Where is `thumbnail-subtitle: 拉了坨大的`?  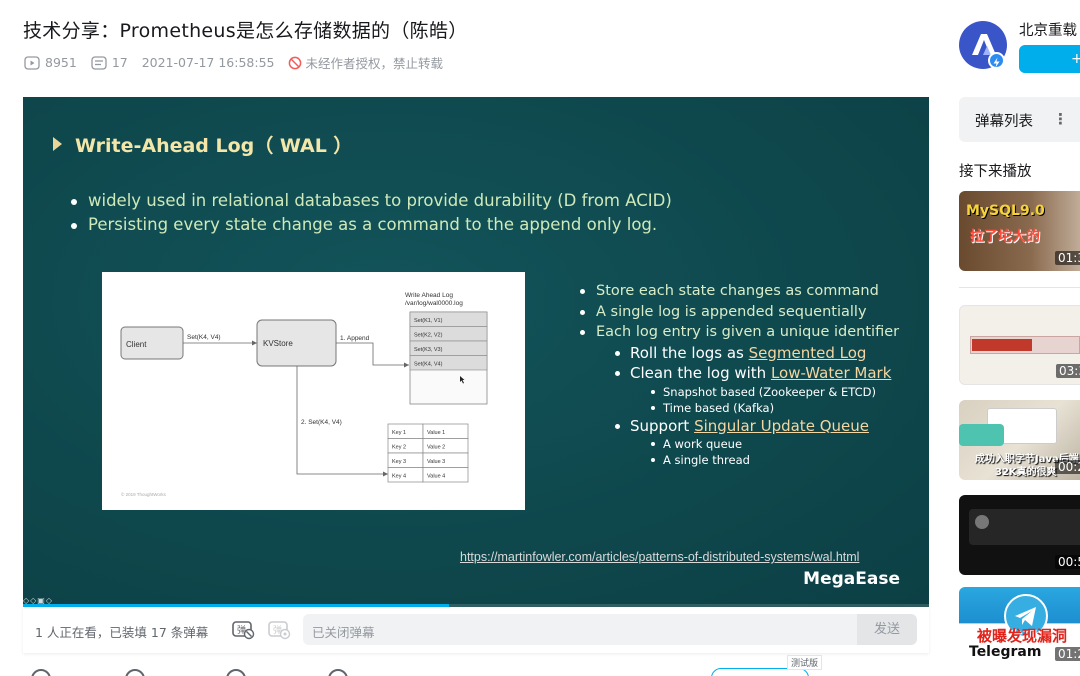
thumbnail-subtitle: 拉了坨大的 is located at coordinates (1005, 237).